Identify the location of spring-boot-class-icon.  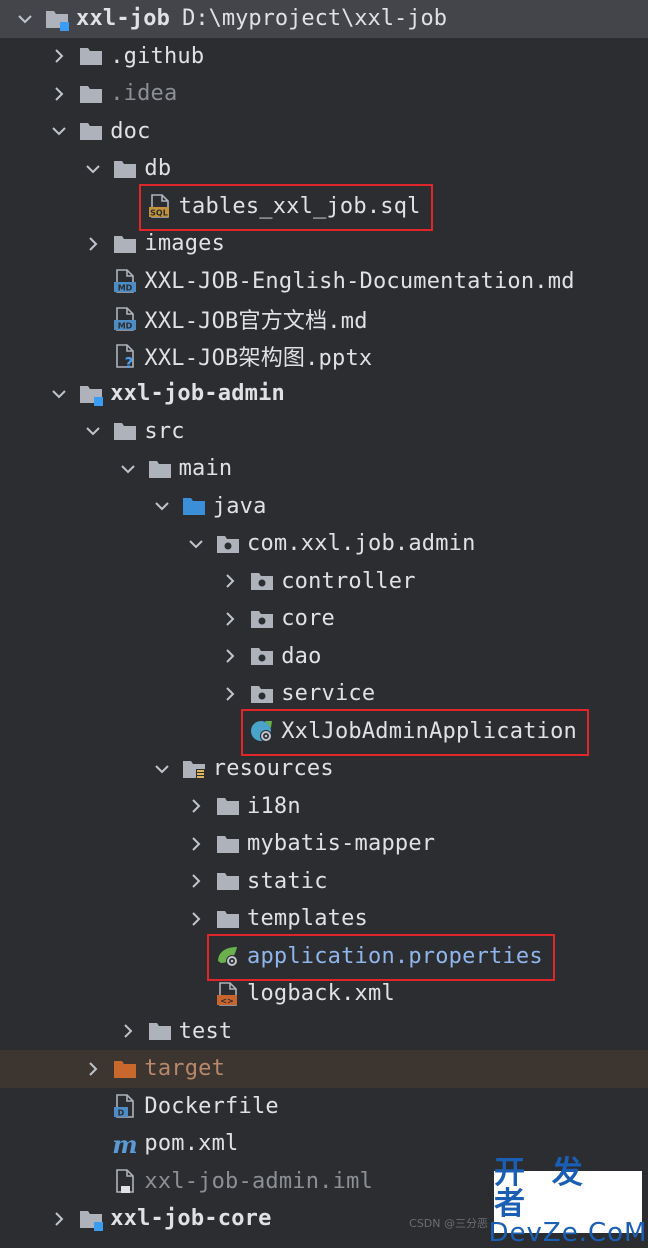
(262, 731).